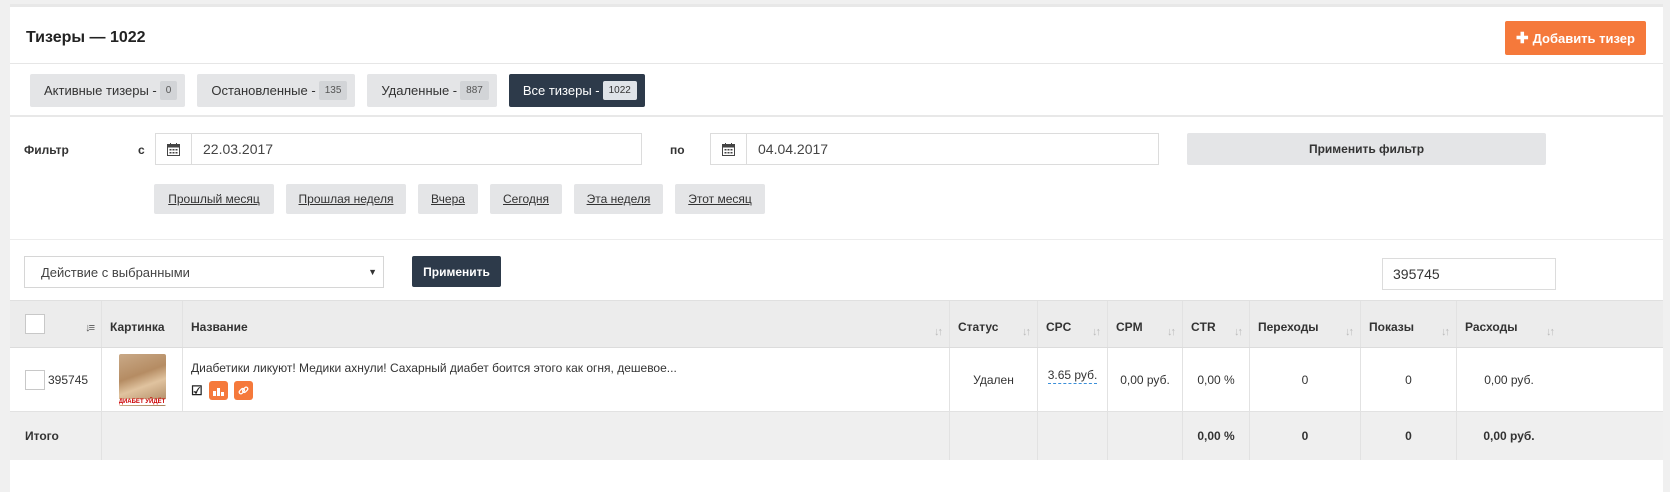 The width and height of the screenshot is (1670, 492). I want to click on totals-ctr: 0,00 %, so click(1216, 436).